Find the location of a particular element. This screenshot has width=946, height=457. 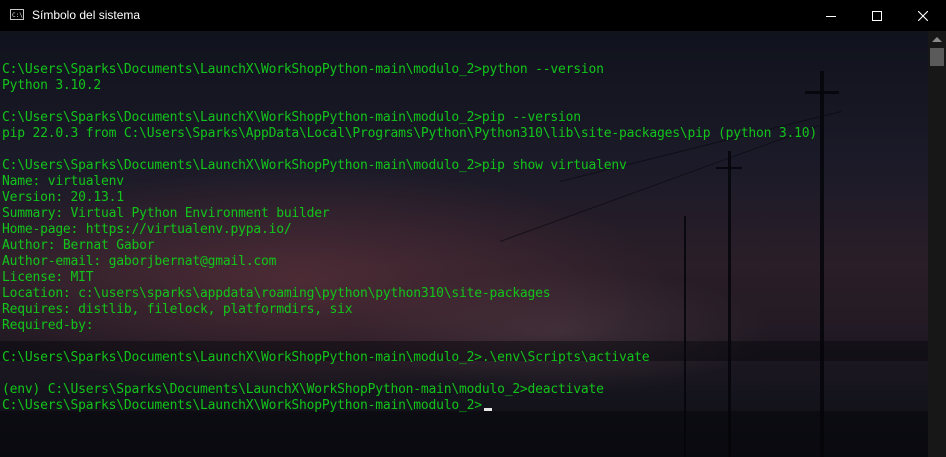

text-cursor is located at coordinates (487, 409).